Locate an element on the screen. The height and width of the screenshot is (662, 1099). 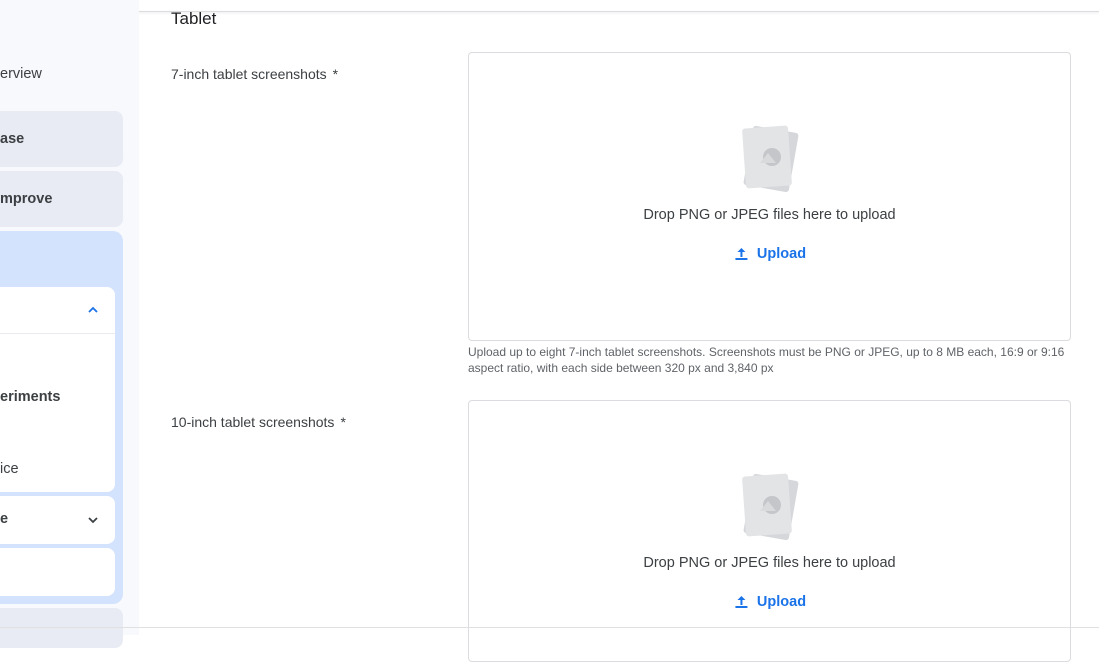
sidebar-subsection-header is located at coordinates (57, 310).